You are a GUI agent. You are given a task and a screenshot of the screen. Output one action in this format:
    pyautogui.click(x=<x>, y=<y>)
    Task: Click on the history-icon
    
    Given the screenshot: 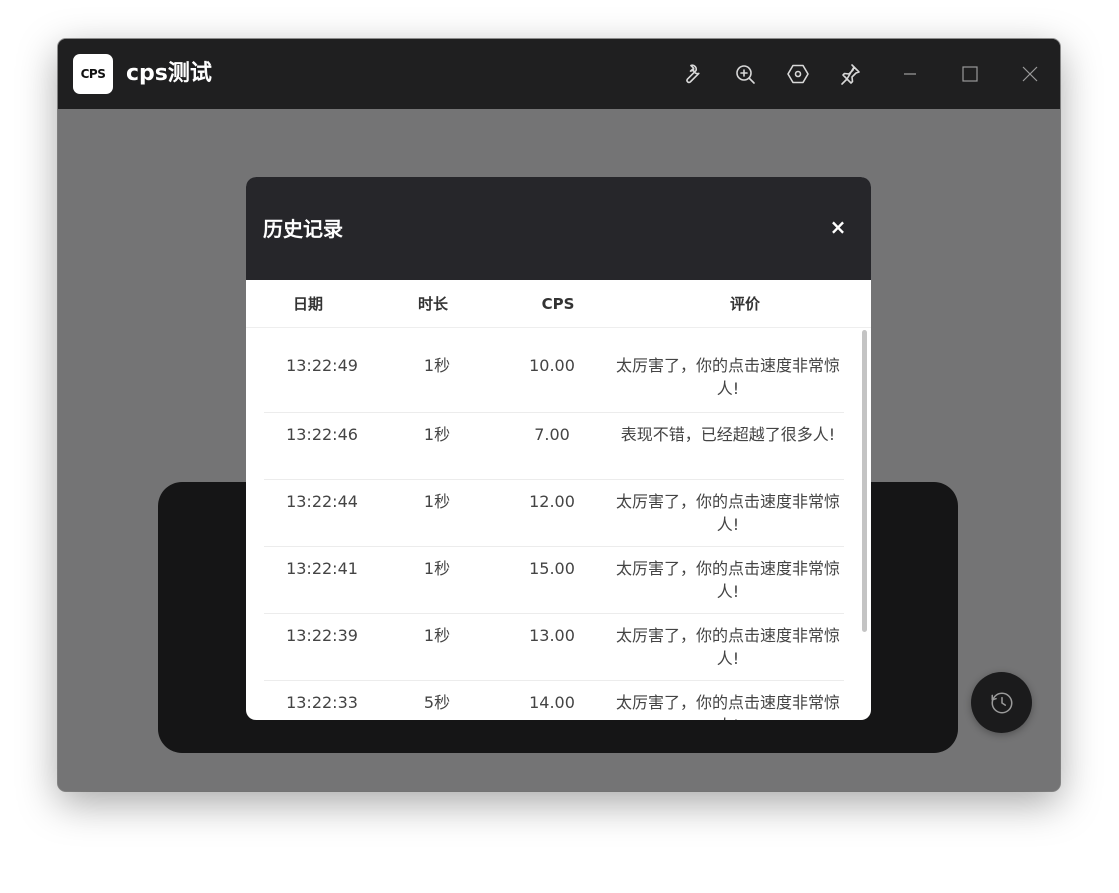 What is the action you would take?
    pyautogui.click(x=1001, y=702)
    